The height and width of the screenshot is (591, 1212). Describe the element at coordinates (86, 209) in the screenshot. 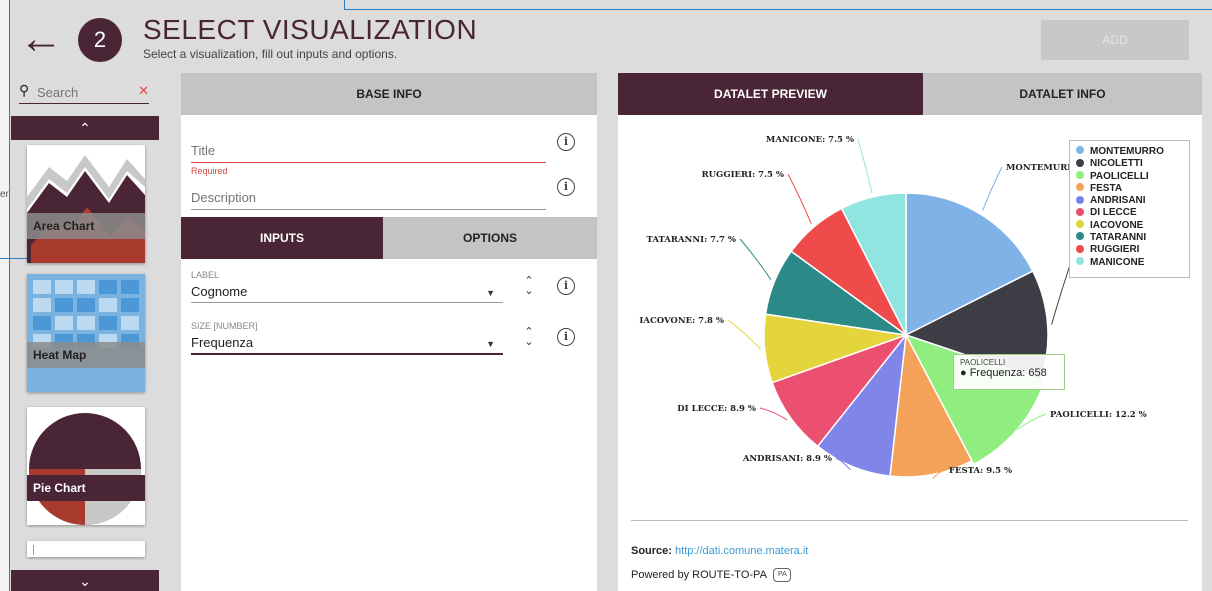

I see `area-chart-thumbnail-icon` at that location.